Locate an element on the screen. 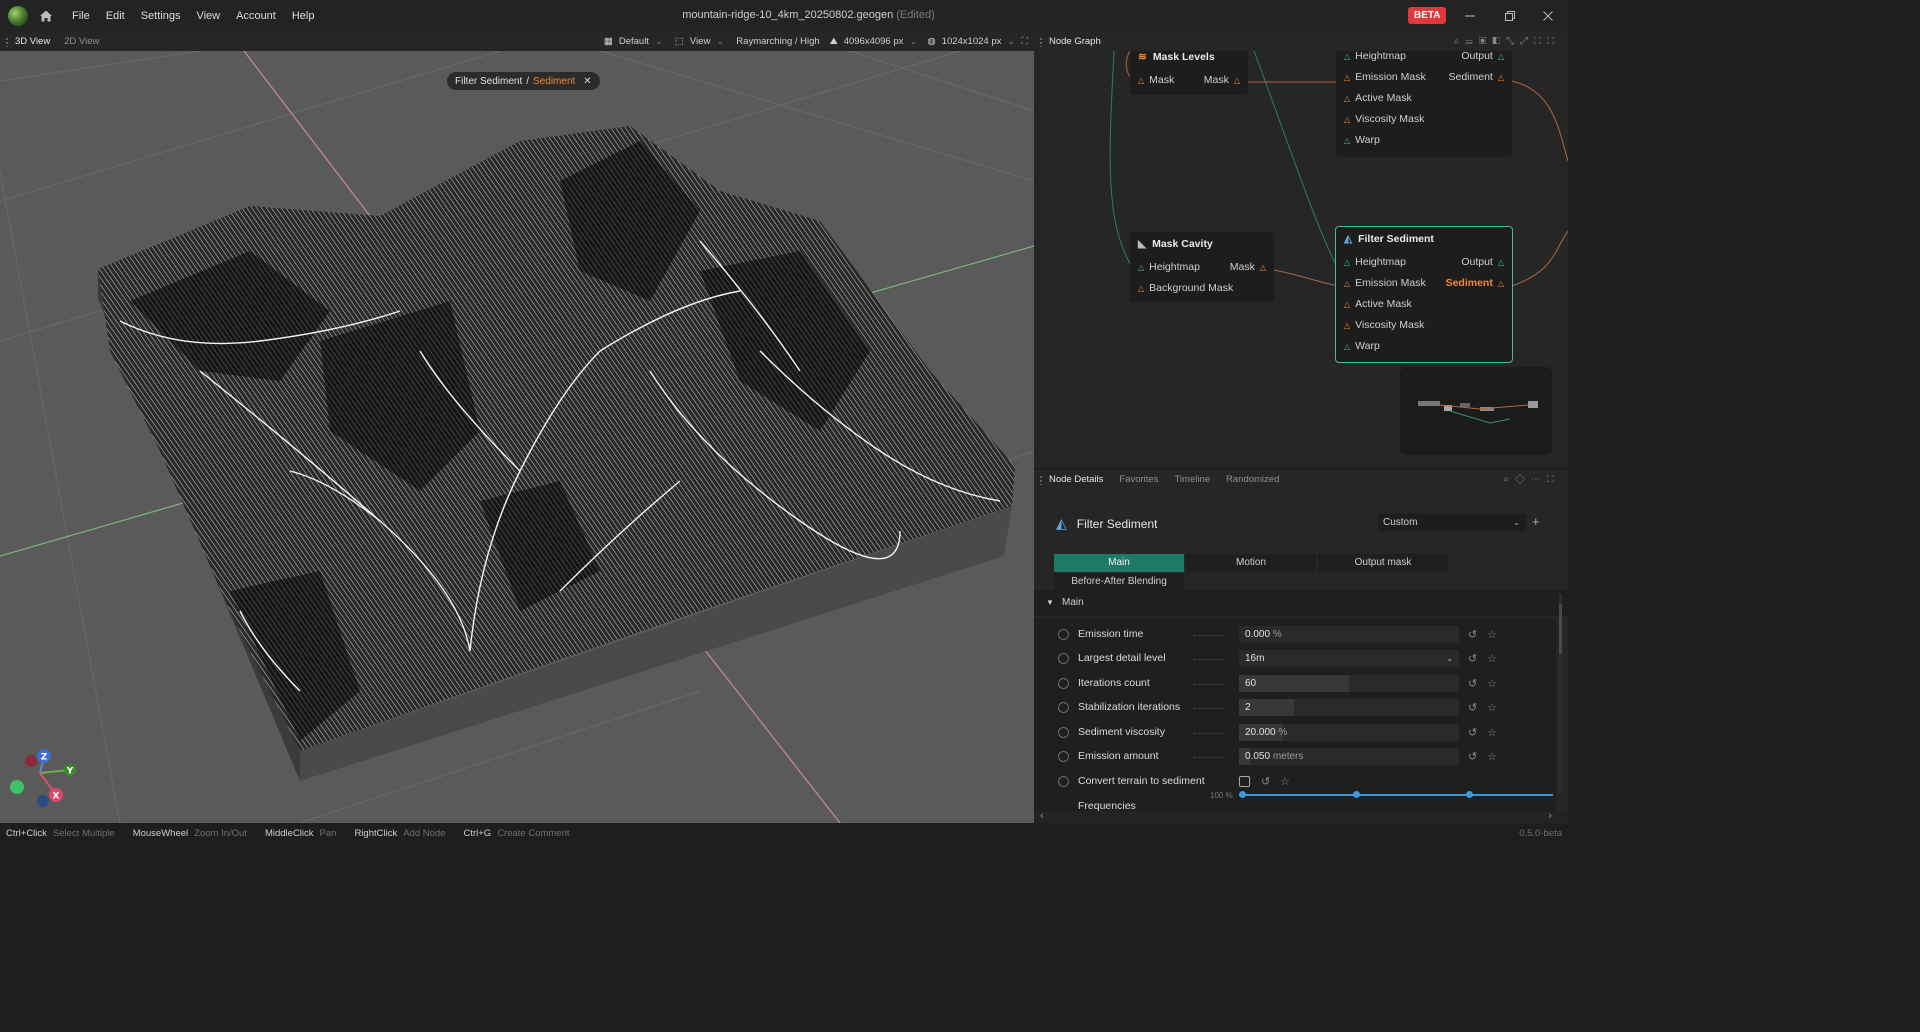  resolution-select: 4096x4096 px is located at coordinates (874, 41).